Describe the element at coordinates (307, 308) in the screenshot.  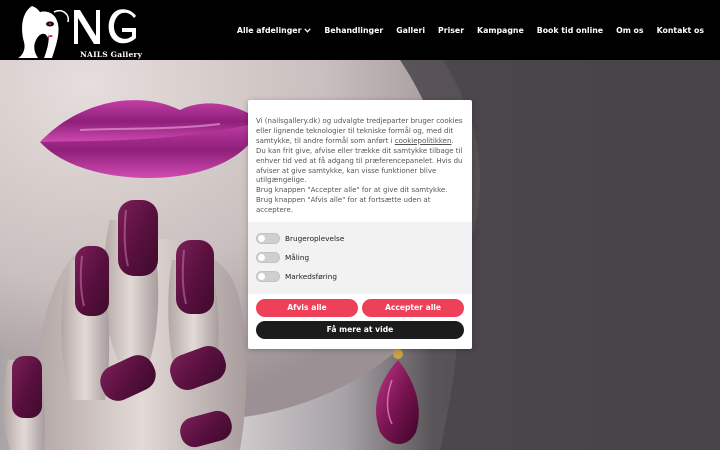
I see `reject-all-button: Afvis alle` at that location.